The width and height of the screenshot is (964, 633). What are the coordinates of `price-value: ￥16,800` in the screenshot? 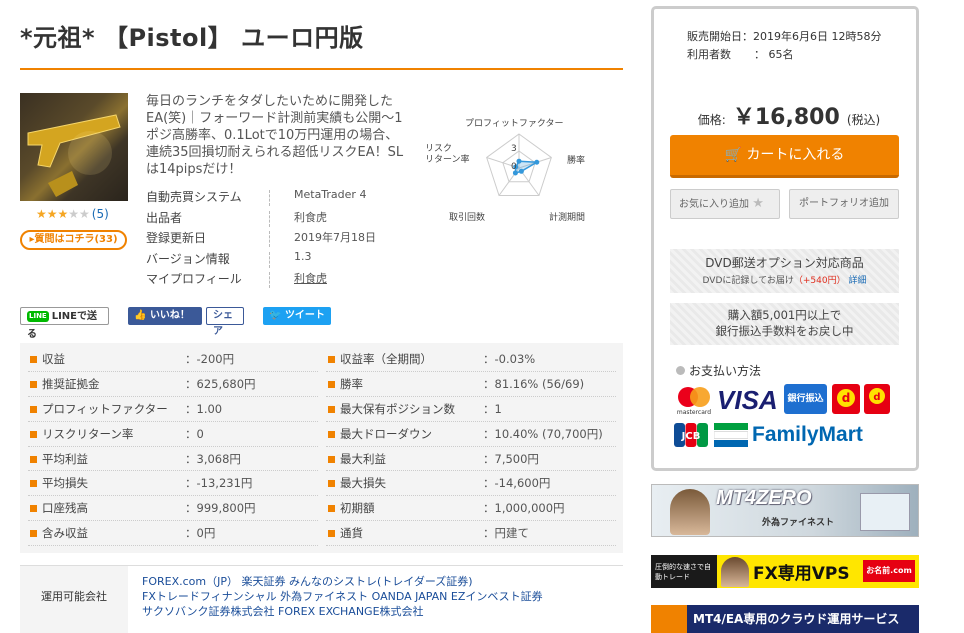 It's located at (786, 117).